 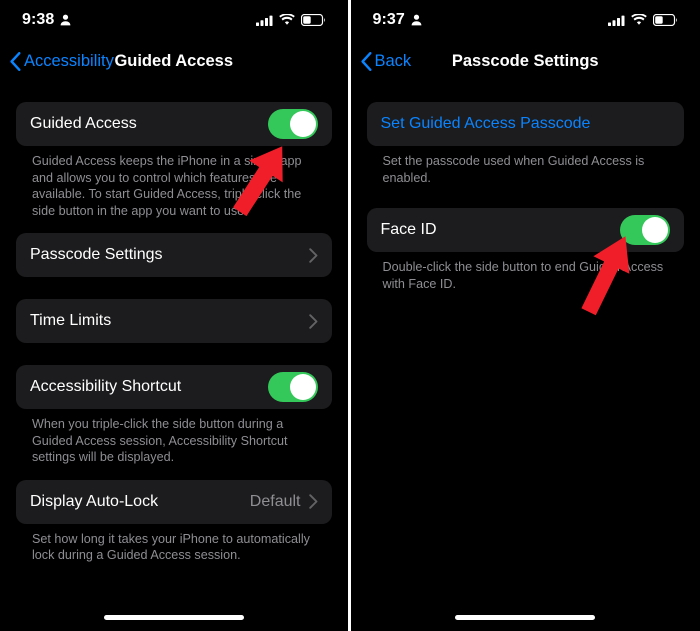 I want to click on accessibility-shortcut-row: Accessibility Shortcut, so click(x=174, y=387).